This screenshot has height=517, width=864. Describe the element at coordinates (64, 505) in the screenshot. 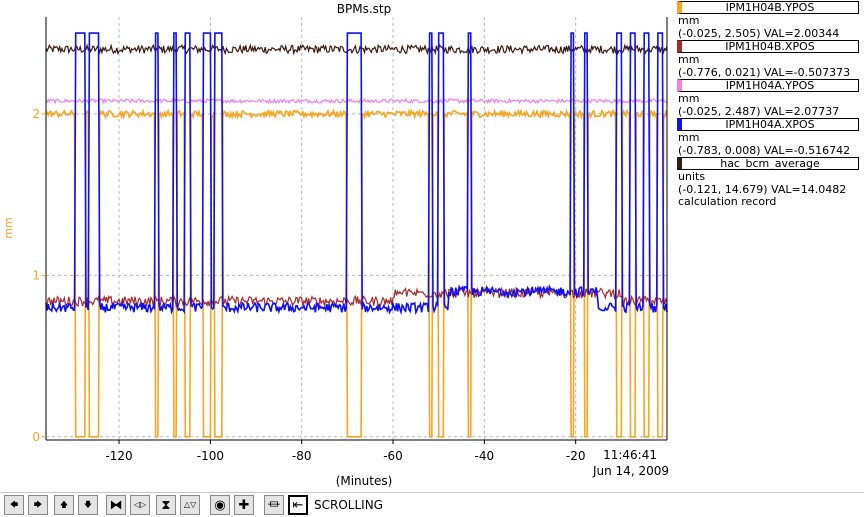

I see `pan-up-button: 🡅` at that location.